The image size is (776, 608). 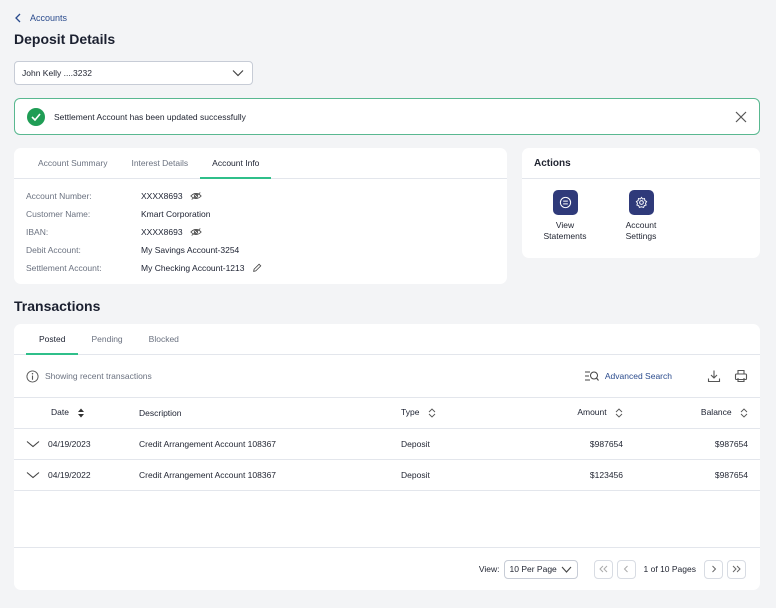 What do you see at coordinates (64, 268) in the screenshot?
I see `info-label: Settlement Account:` at bounding box center [64, 268].